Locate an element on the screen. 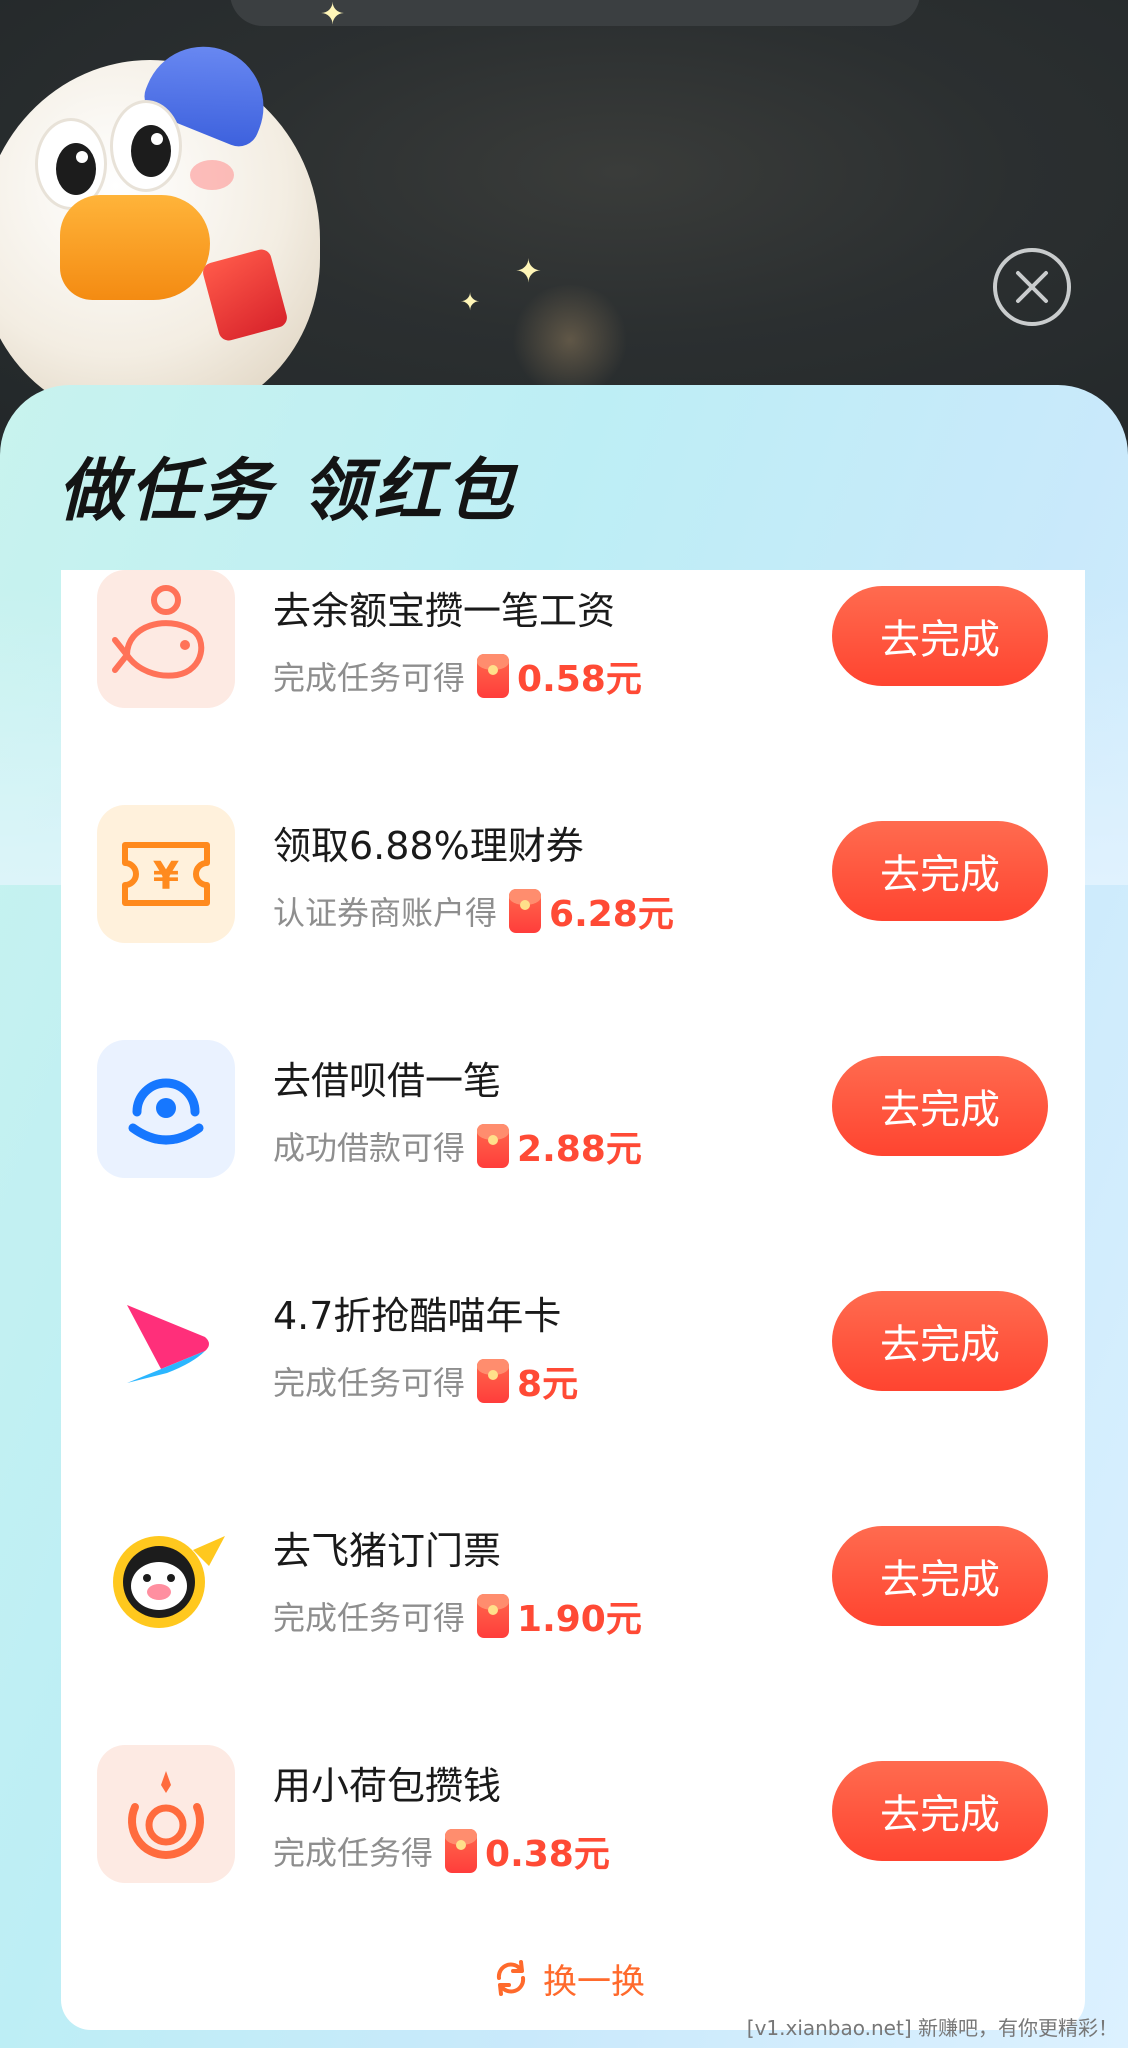  close-icon is located at coordinates (1032, 287).